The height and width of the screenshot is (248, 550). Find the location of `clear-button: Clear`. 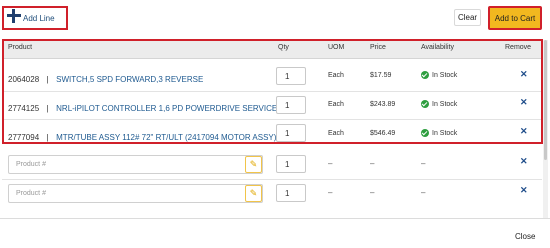

clear-button: Clear is located at coordinates (467, 17).